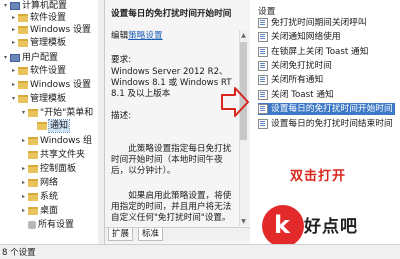  What do you see at coordinates (39, 183) in the screenshot?
I see `tree-node-network: ▸ 网络` at bounding box center [39, 183].